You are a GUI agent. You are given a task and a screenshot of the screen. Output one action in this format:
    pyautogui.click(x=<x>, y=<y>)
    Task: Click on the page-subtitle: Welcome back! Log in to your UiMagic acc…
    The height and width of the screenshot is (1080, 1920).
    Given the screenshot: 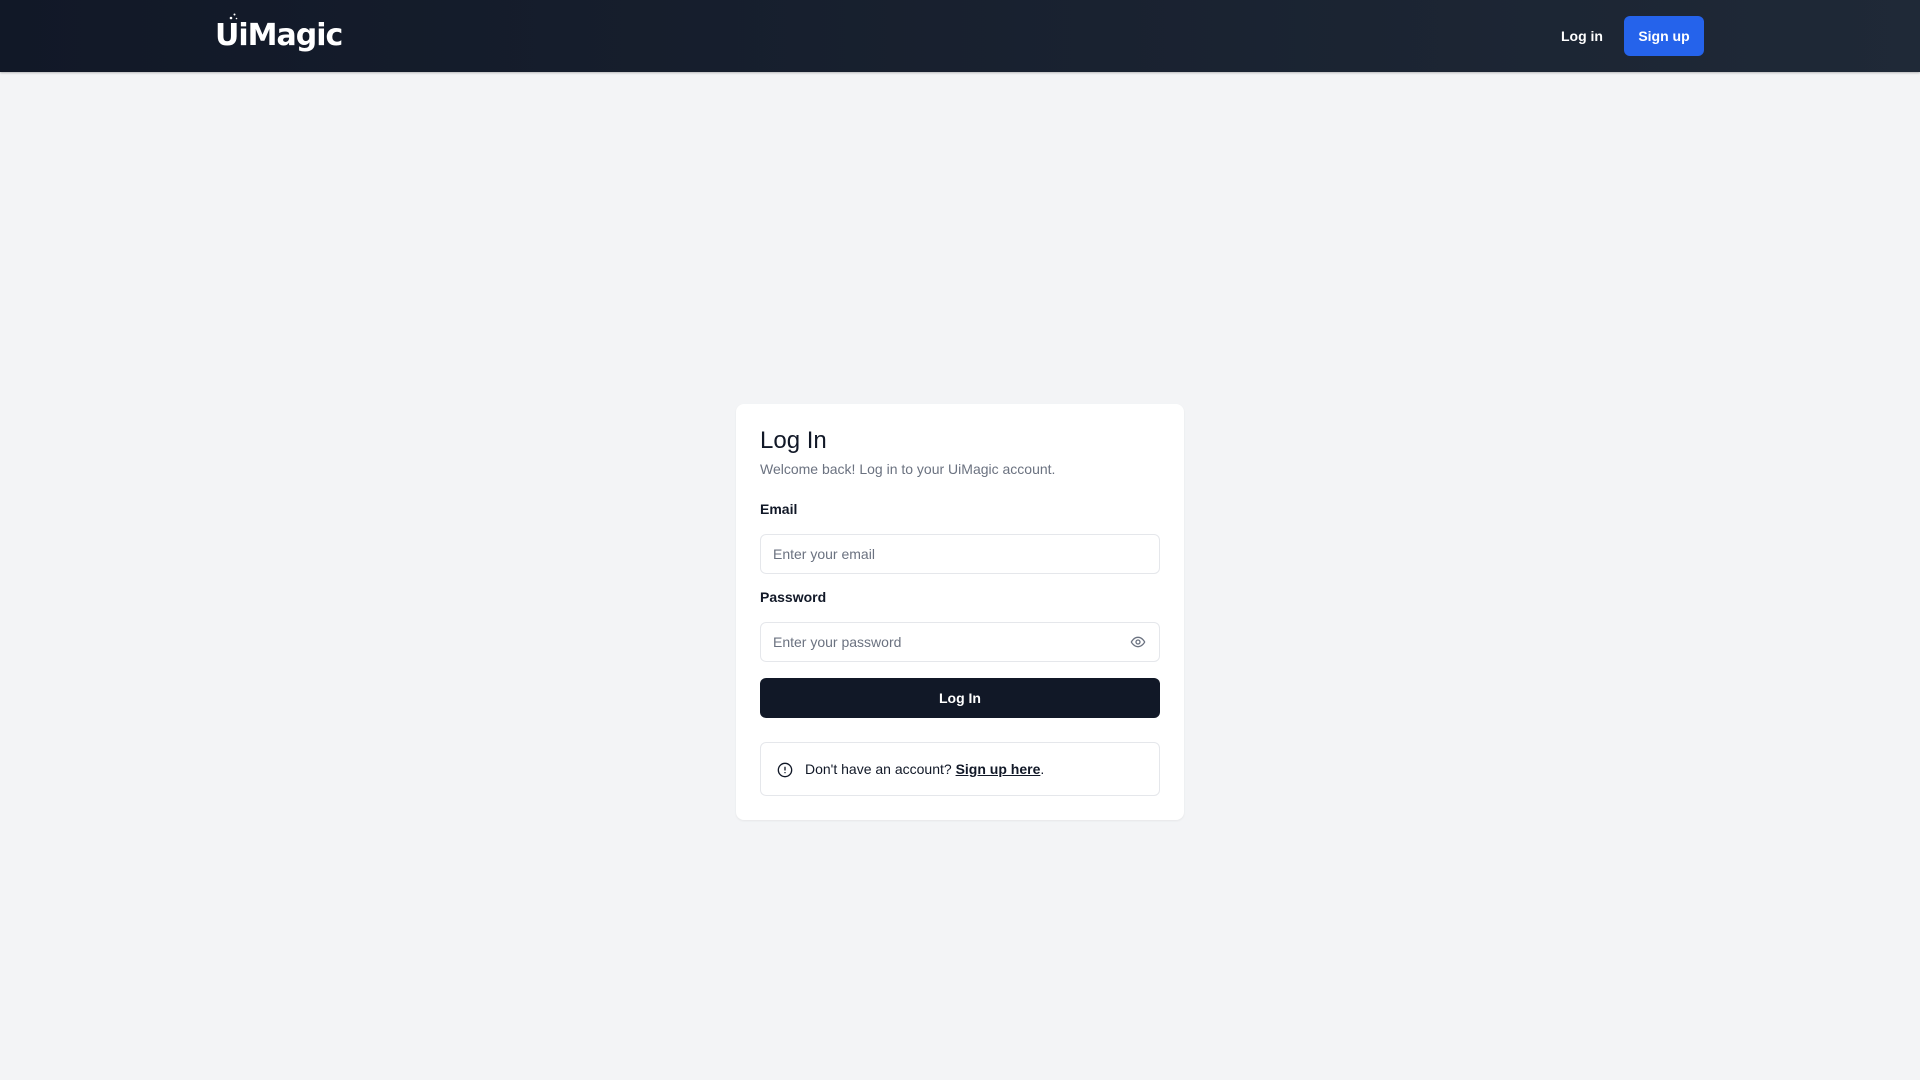 What is the action you would take?
    pyautogui.click(x=908, y=469)
    